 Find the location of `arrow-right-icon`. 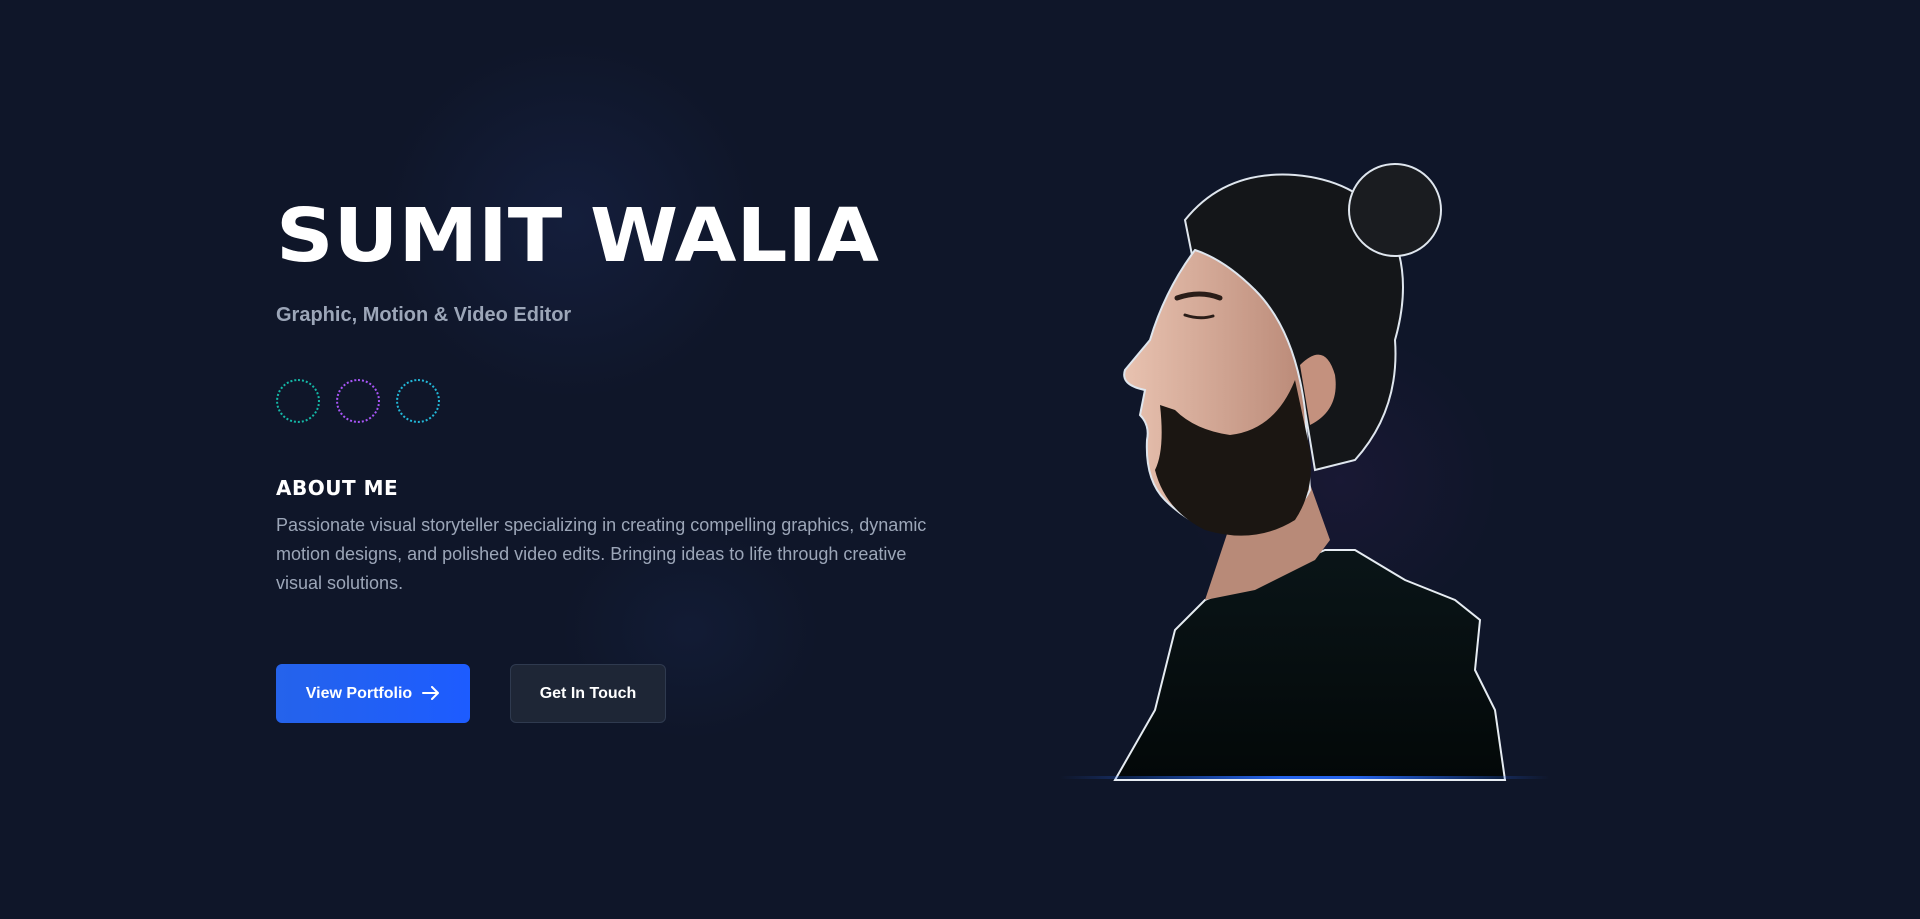

arrow-right-icon is located at coordinates (431, 694).